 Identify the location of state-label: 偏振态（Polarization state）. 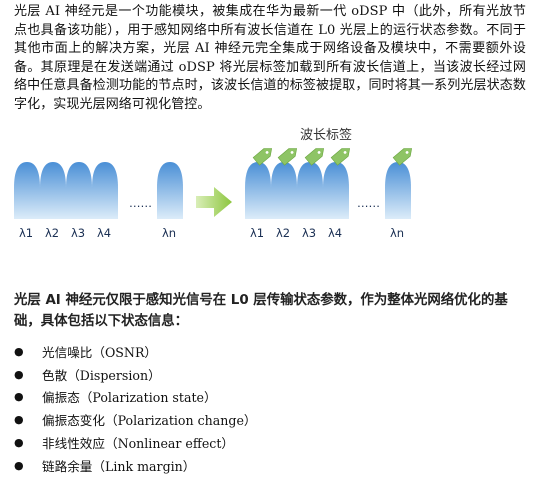
(129, 398).